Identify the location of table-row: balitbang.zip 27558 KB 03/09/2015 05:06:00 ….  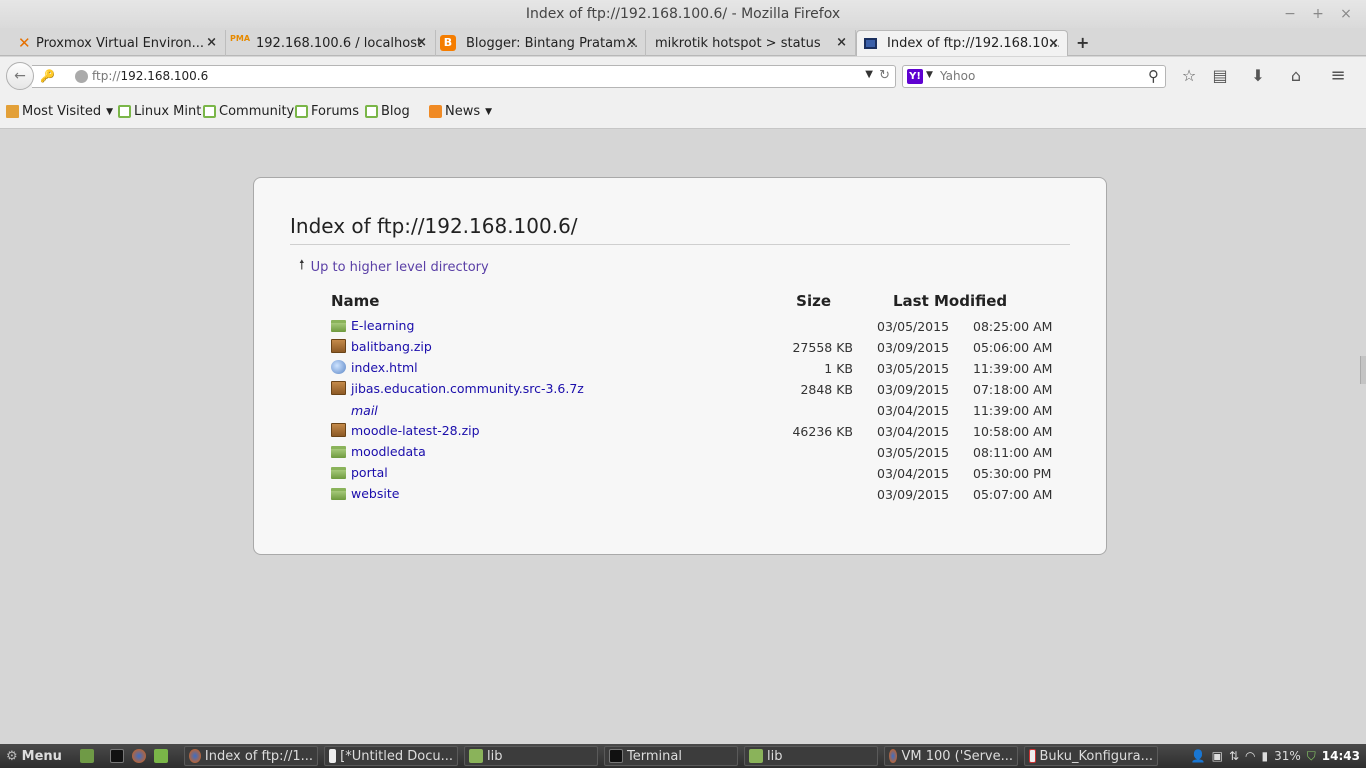
(702, 347).